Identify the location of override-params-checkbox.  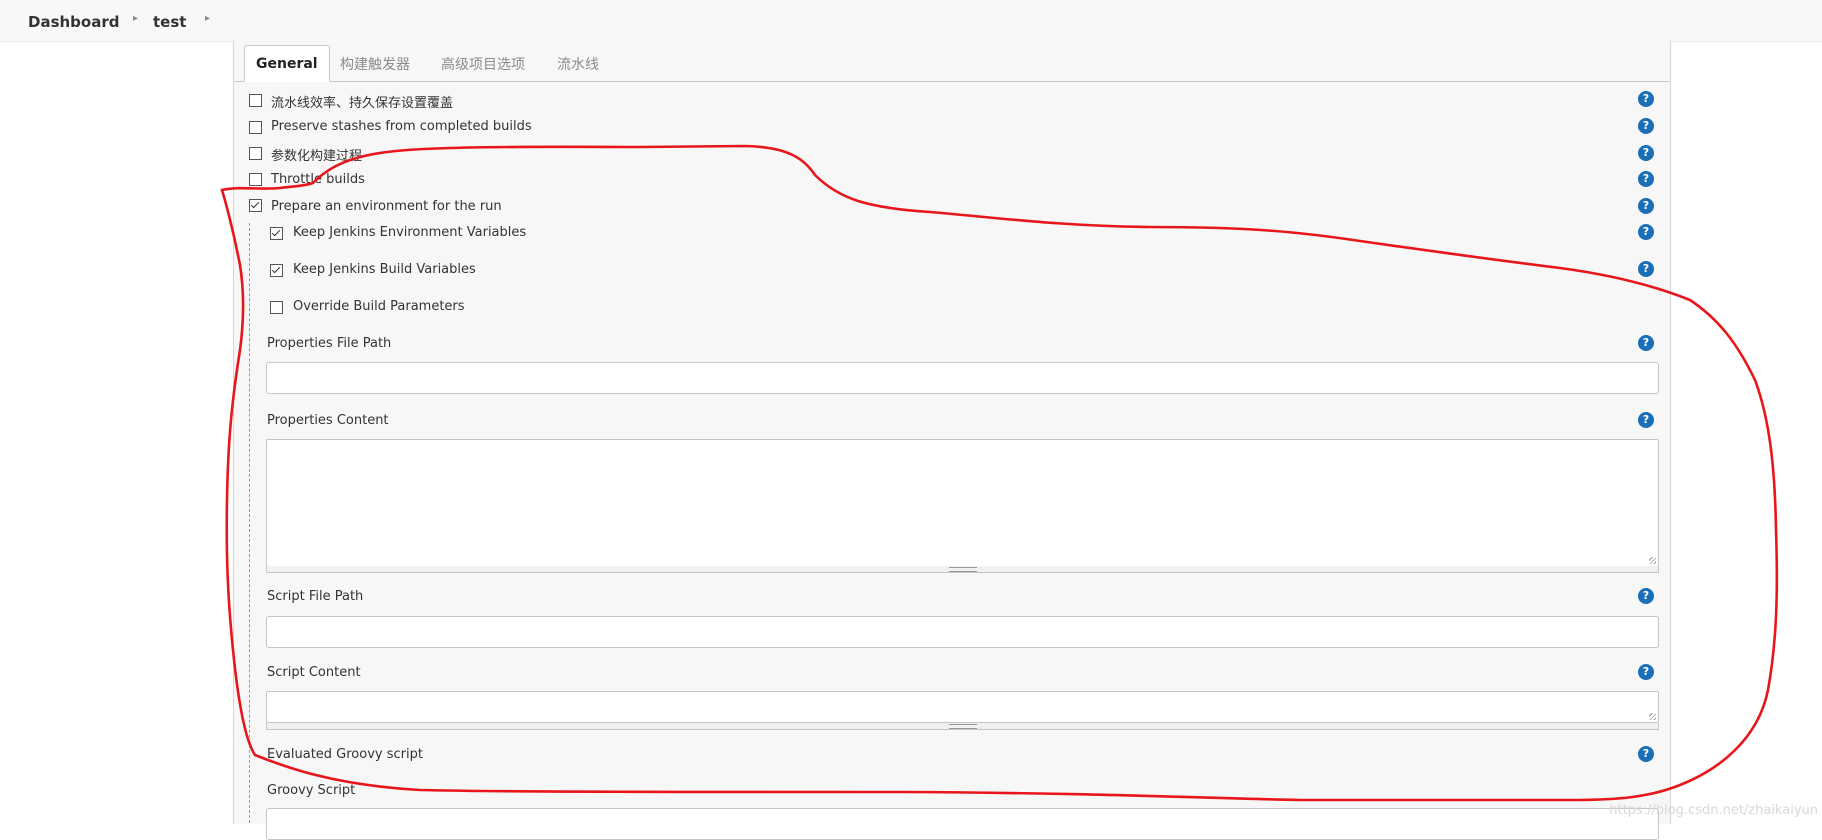
(276, 307).